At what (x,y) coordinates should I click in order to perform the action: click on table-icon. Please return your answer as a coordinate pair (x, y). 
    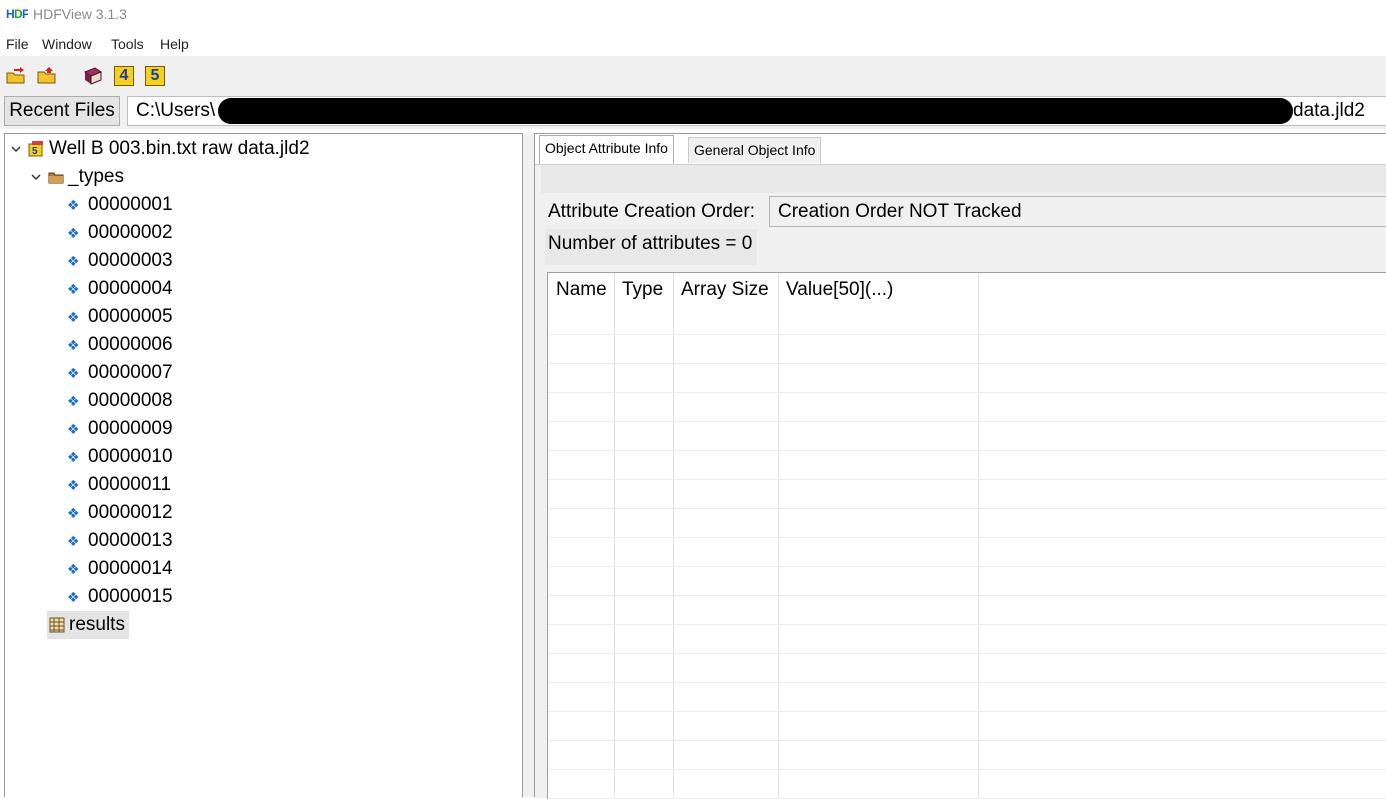
    Looking at the image, I should click on (57, 625).